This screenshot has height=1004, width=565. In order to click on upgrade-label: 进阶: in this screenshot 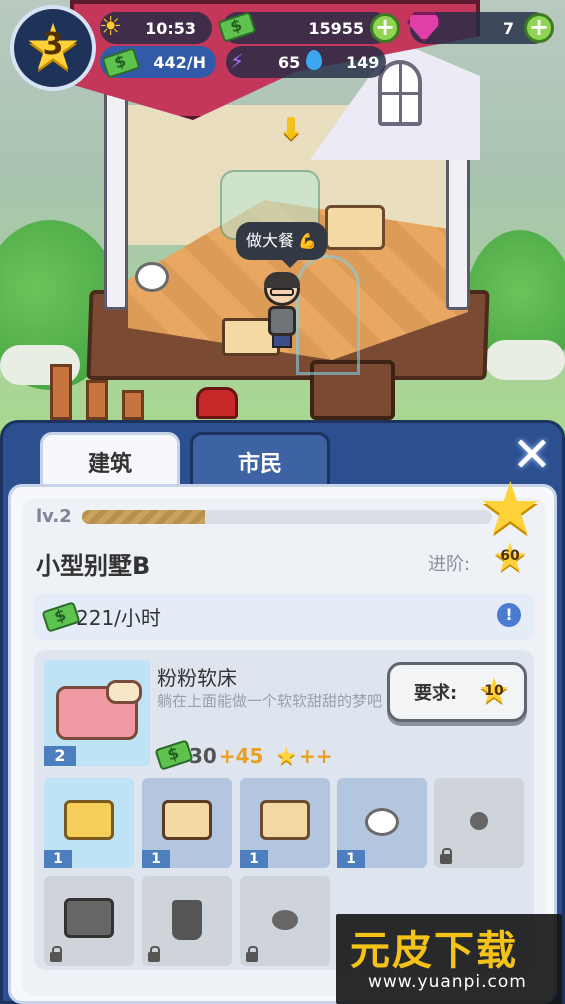, I will do `click(449, 564)`.